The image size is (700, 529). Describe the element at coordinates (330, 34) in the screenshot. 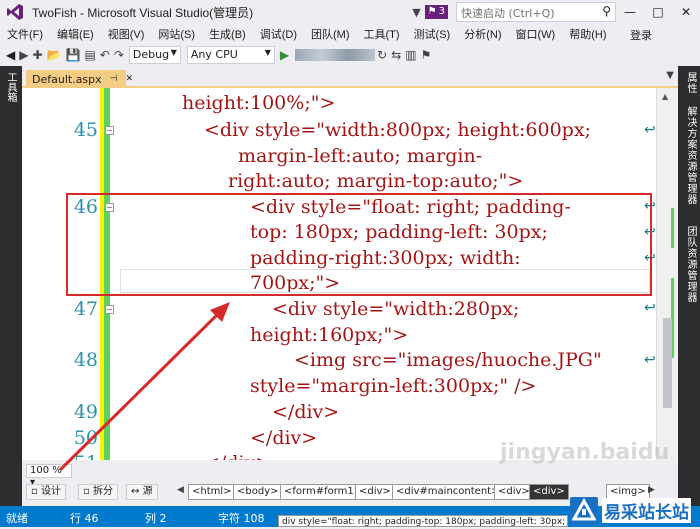

I see `menu-team: 团队(M)` at that location.